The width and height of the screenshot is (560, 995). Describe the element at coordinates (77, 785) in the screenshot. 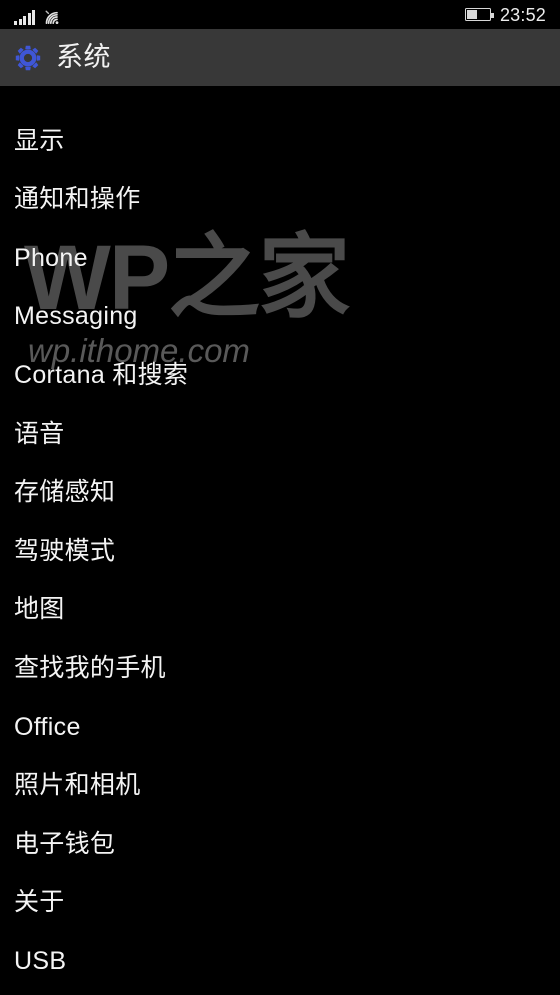

I see `settings-item-label: 照片和相机` at that location.